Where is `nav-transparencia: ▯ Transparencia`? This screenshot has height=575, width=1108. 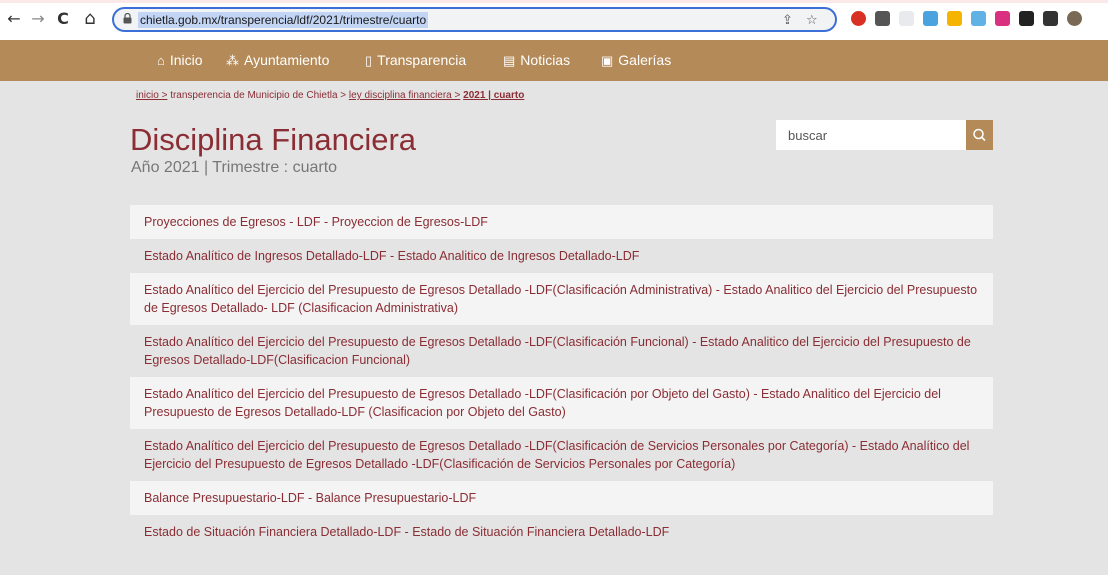 nav-transparencia: ▯ Transparencia is located at coordinates (415, 60).